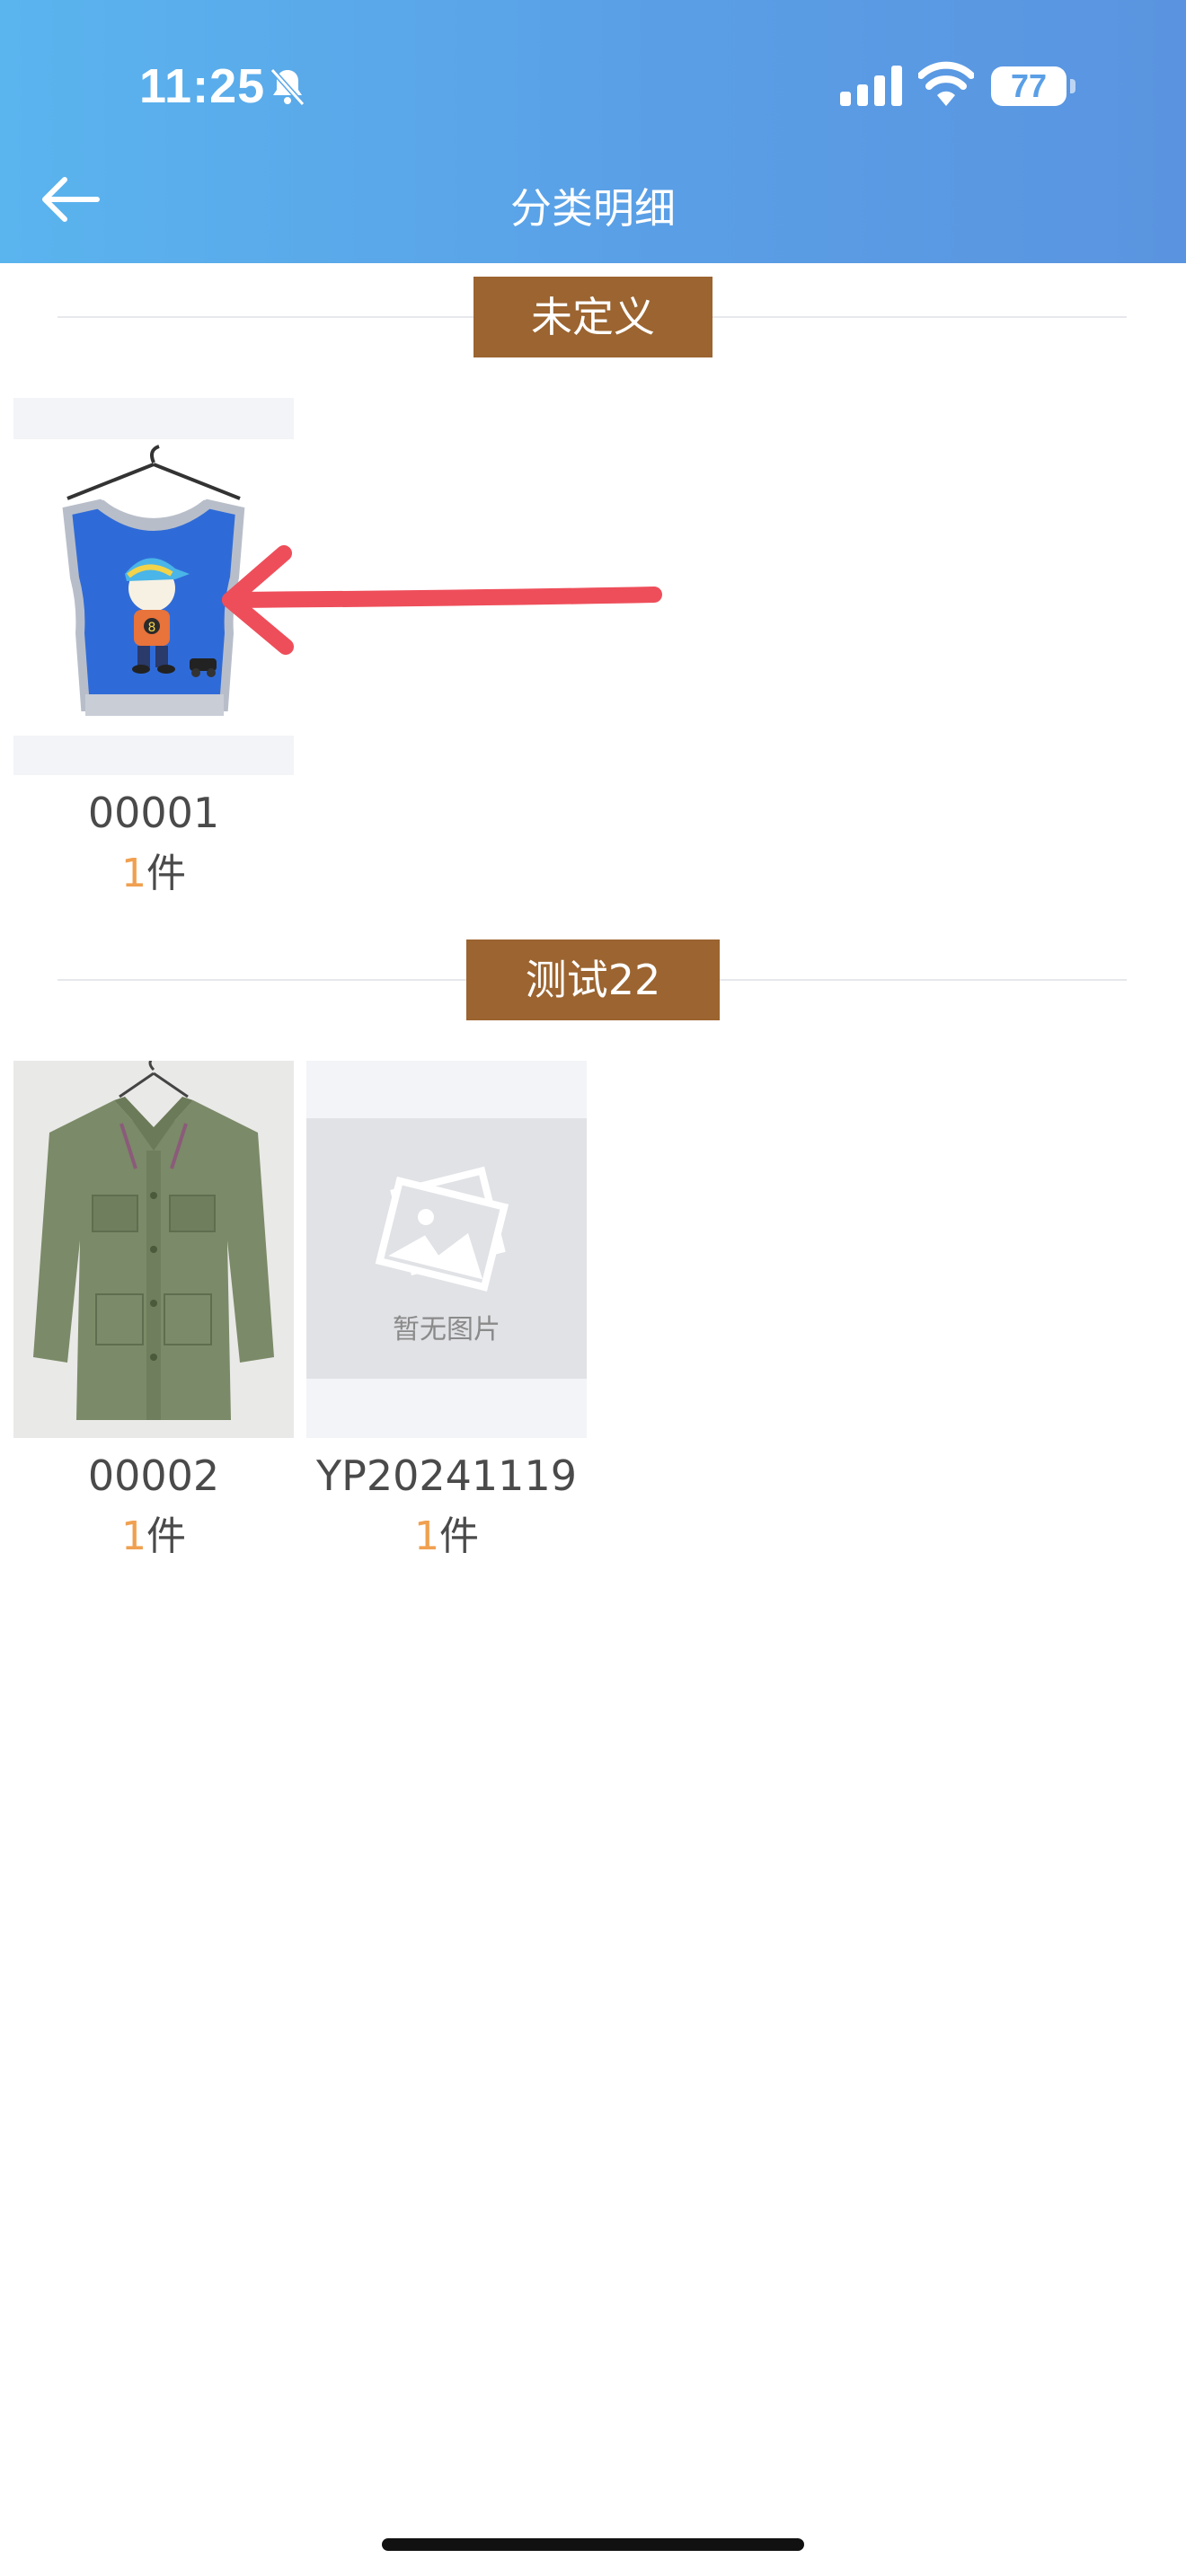 The image size is (1186, 2576). I want to click on svg-text: 8, so click(152, 628).